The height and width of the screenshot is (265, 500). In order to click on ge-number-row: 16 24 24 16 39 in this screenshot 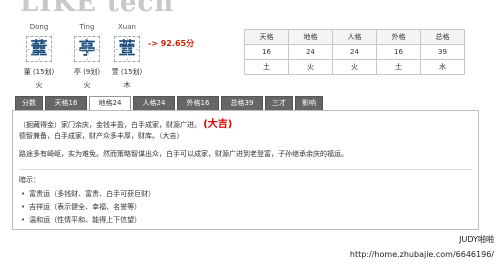, I will do `click(354, 52)`.